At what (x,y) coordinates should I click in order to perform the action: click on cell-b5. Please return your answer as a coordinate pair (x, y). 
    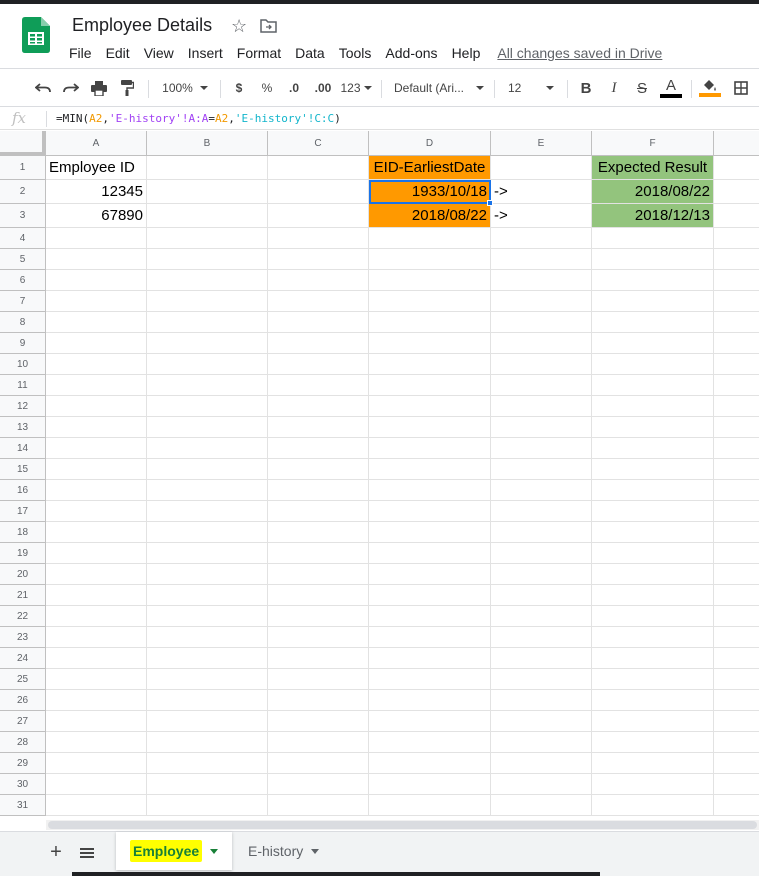
    Looking at the image, I should click on (207, 259).